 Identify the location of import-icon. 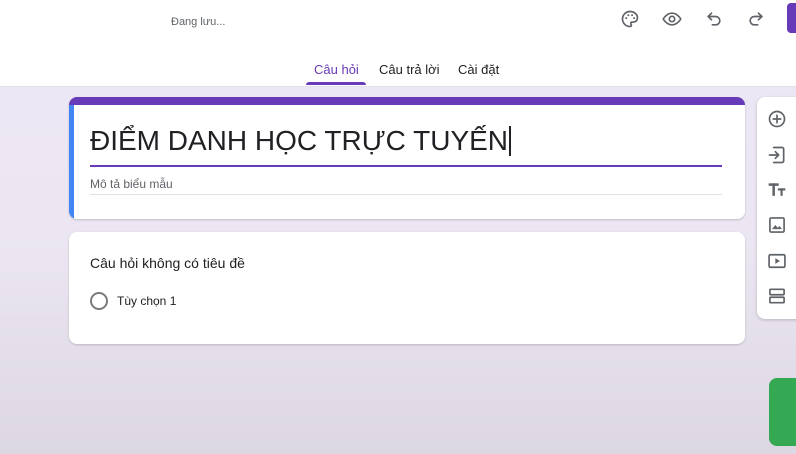
(777, 155).